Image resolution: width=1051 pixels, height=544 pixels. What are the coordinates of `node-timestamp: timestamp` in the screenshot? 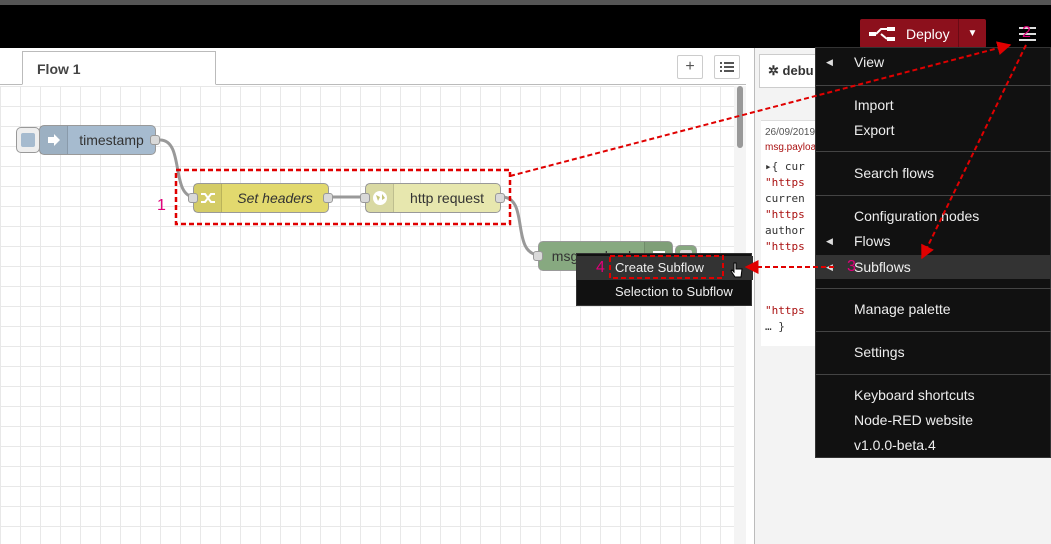 It's located at (99, 140).